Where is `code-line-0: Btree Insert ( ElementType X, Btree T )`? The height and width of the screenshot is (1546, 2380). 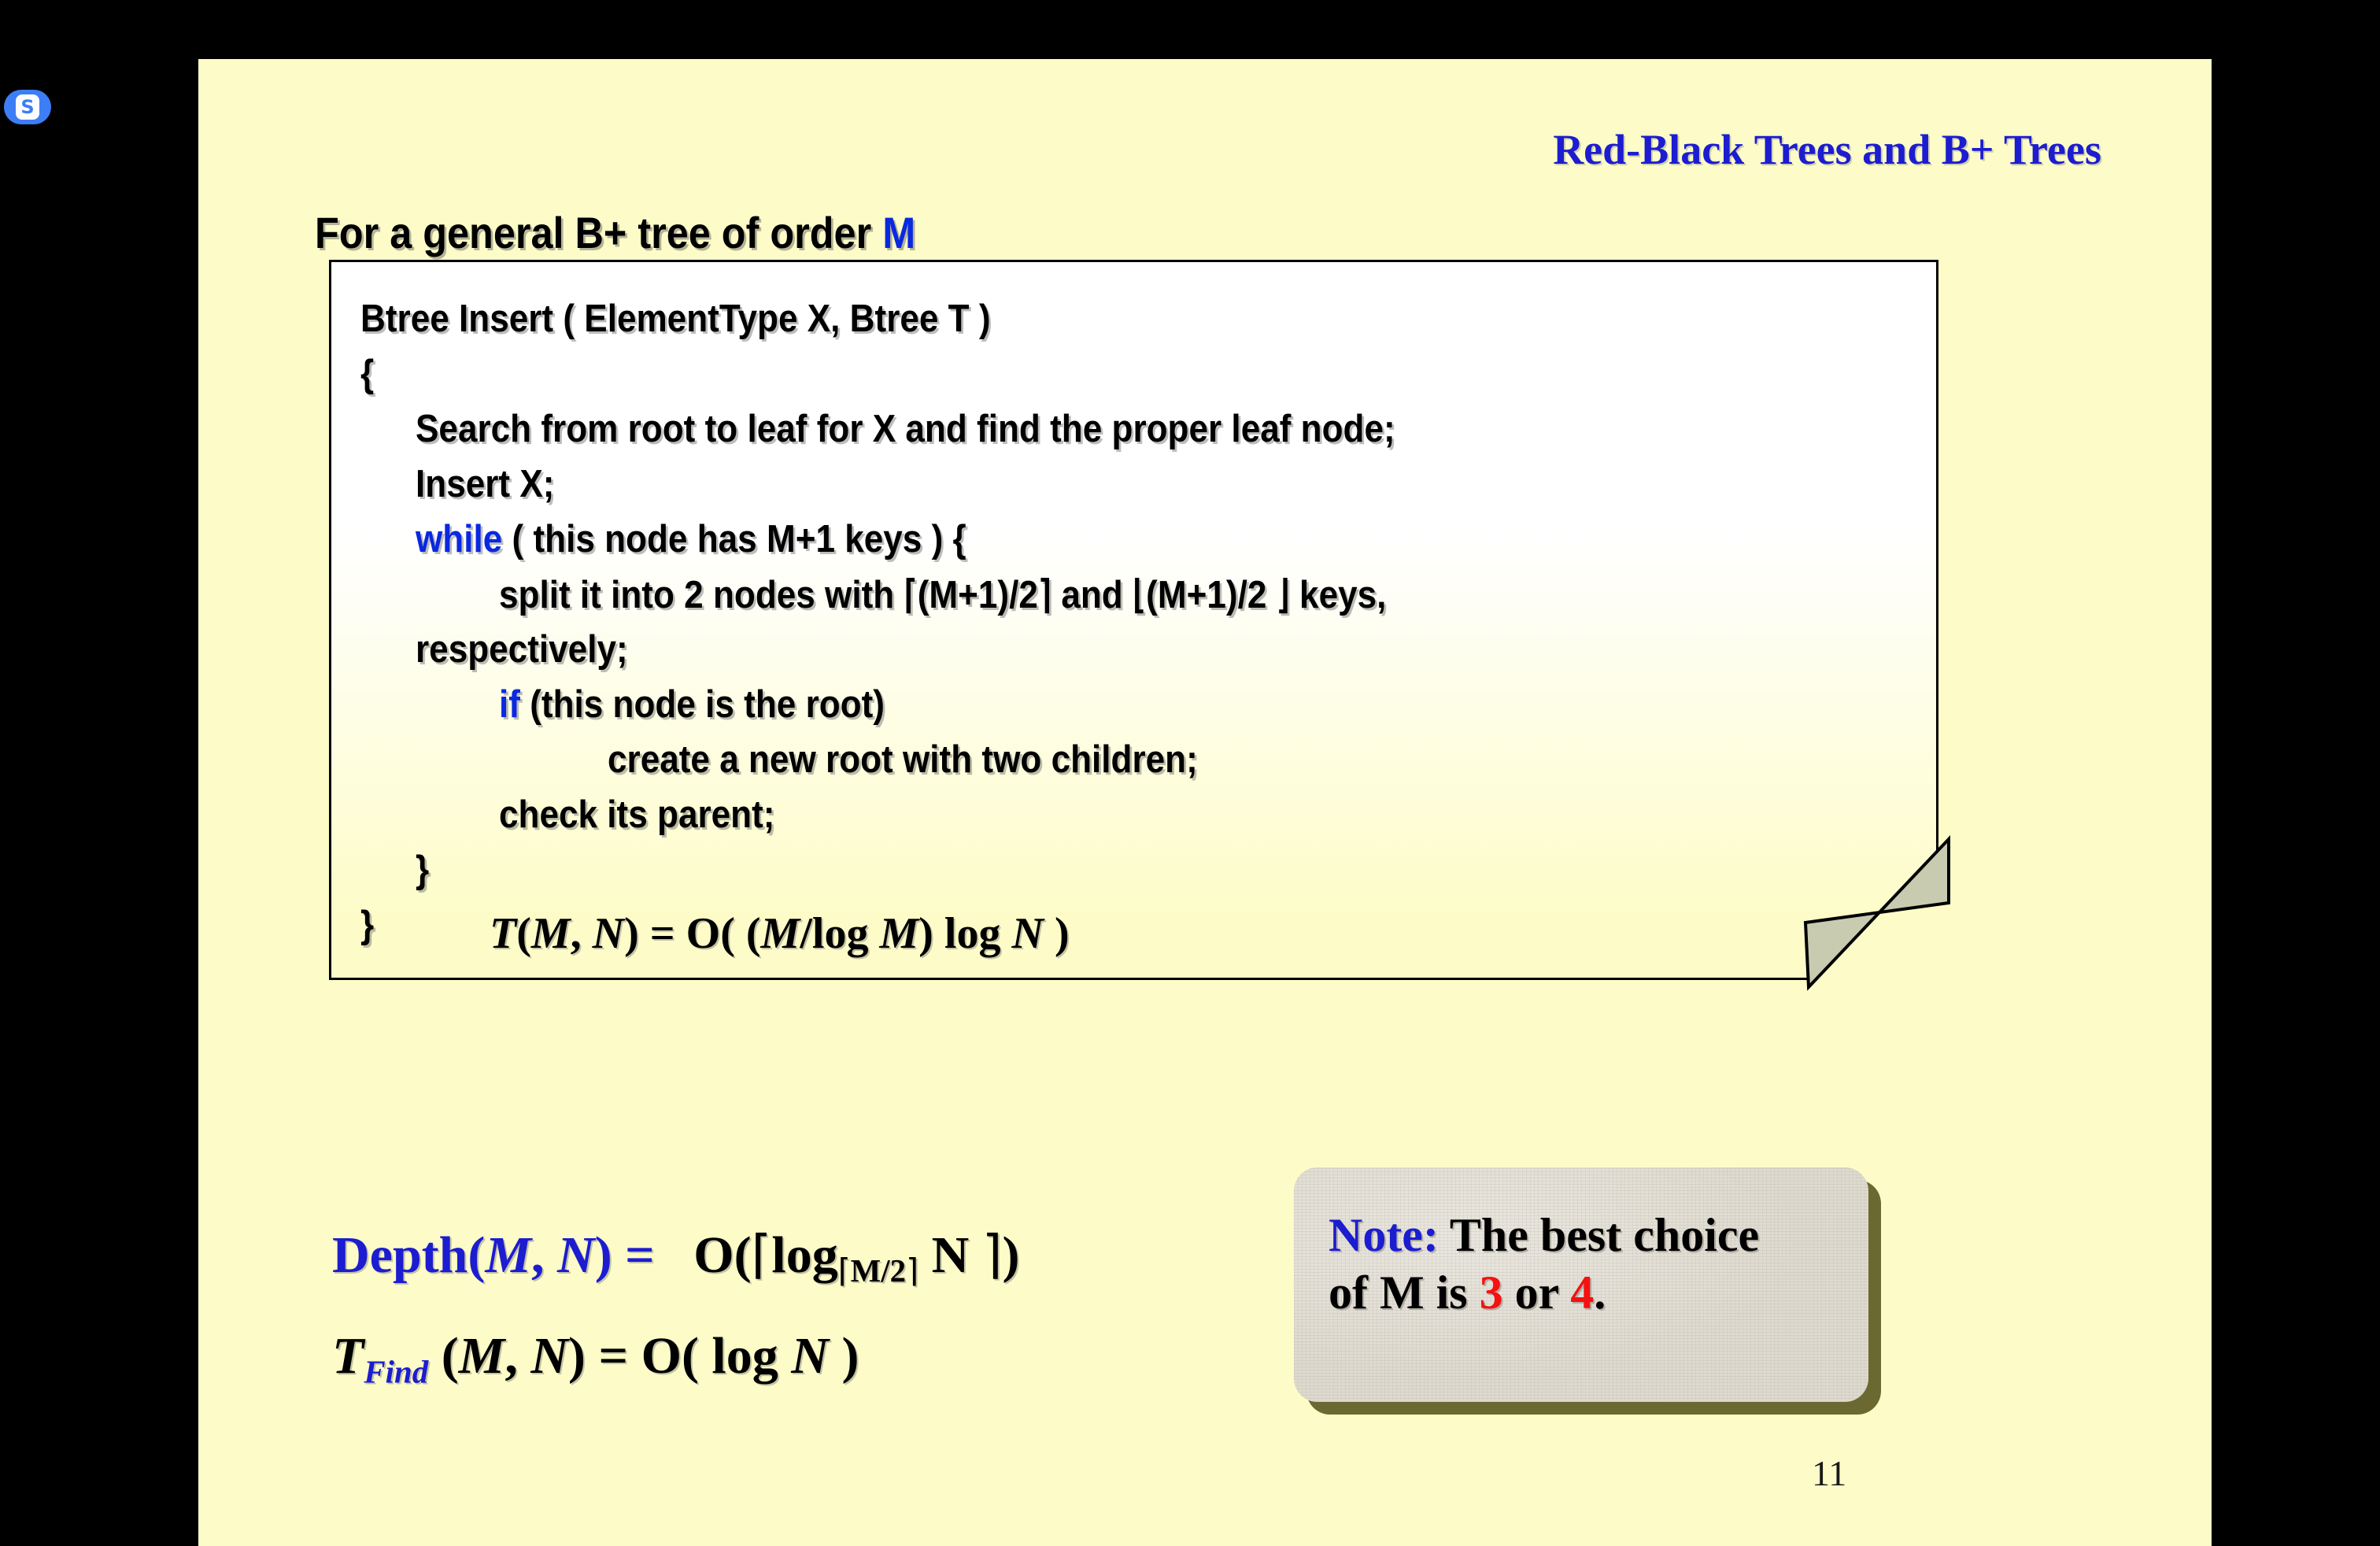
code-line-0: Btree Insert ( ElementType X, Btree T ) is located at coordinates (675, 319).